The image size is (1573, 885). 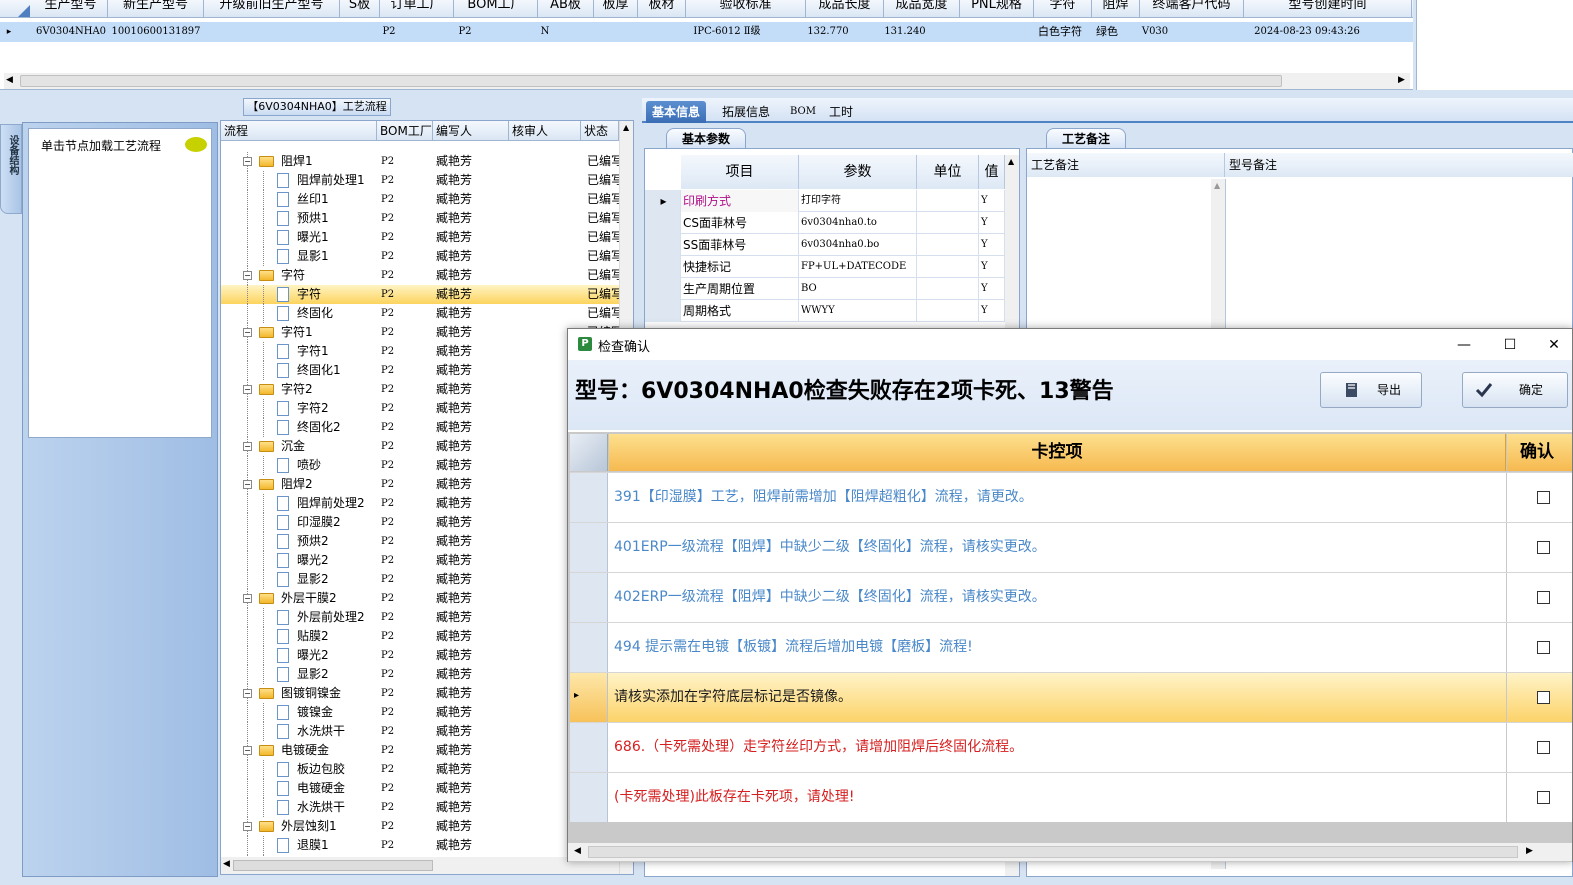 I want to click on tree-node: 喷砂 P2 臧艳芳, so click(x=420, y=465).